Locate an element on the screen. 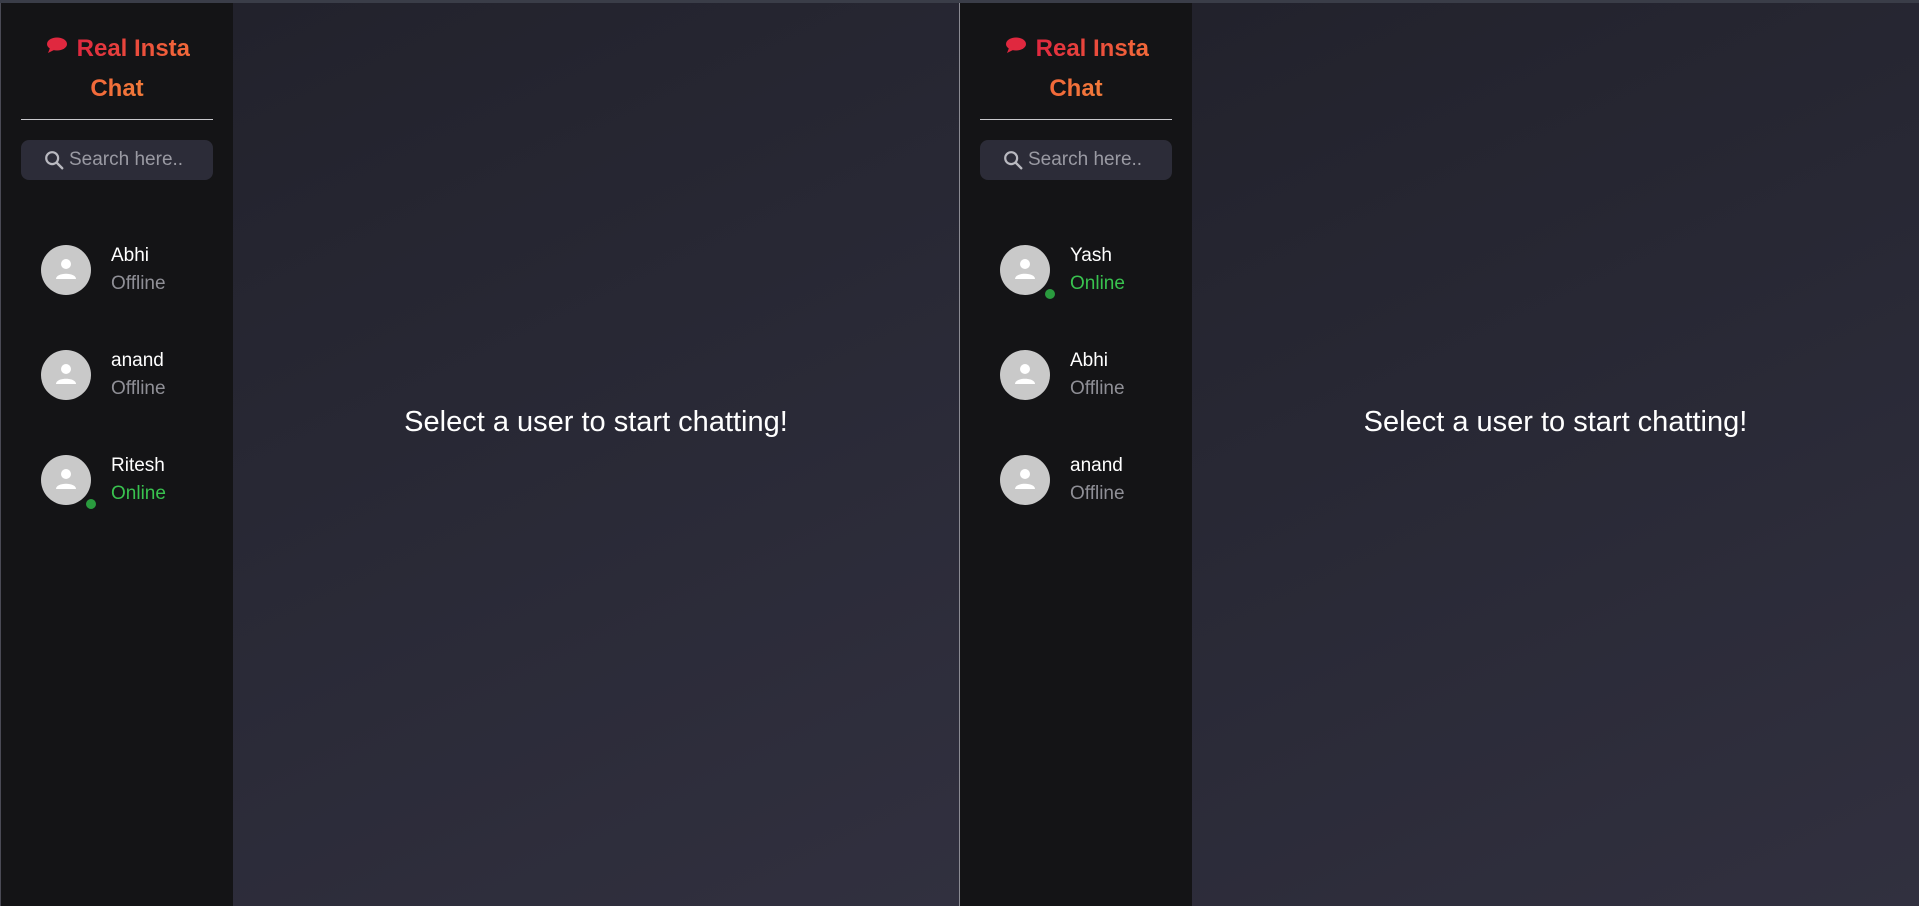 This screenshot has height=906, width=1919. user-item-yash: Yash Online is located at coordinates (1076, 269).